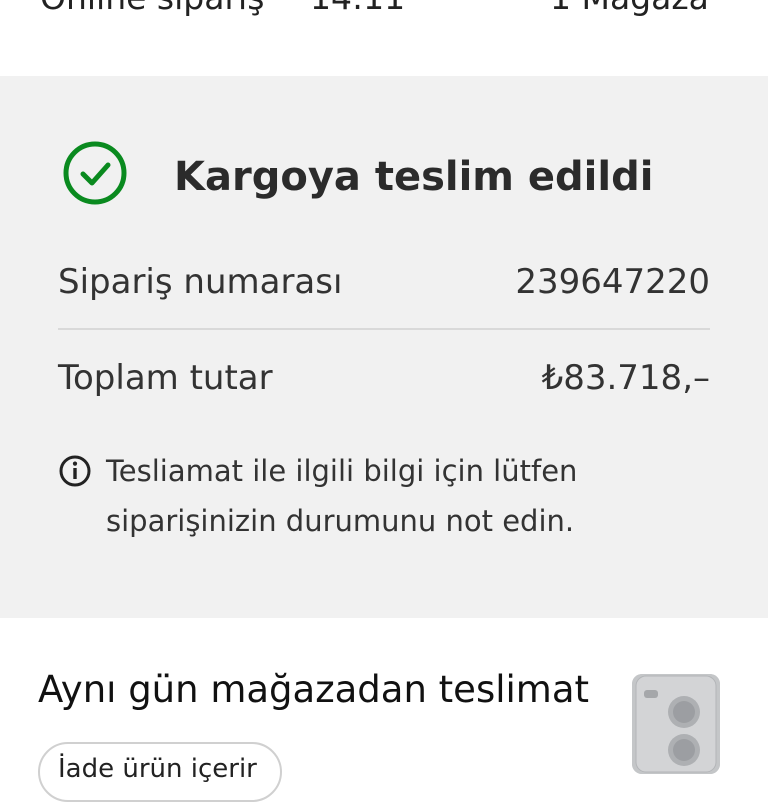 The image size is (768, 802). Describe the element at coordinates (357, 8) in the screenshot. I see `order-time: 14:11` at that location.